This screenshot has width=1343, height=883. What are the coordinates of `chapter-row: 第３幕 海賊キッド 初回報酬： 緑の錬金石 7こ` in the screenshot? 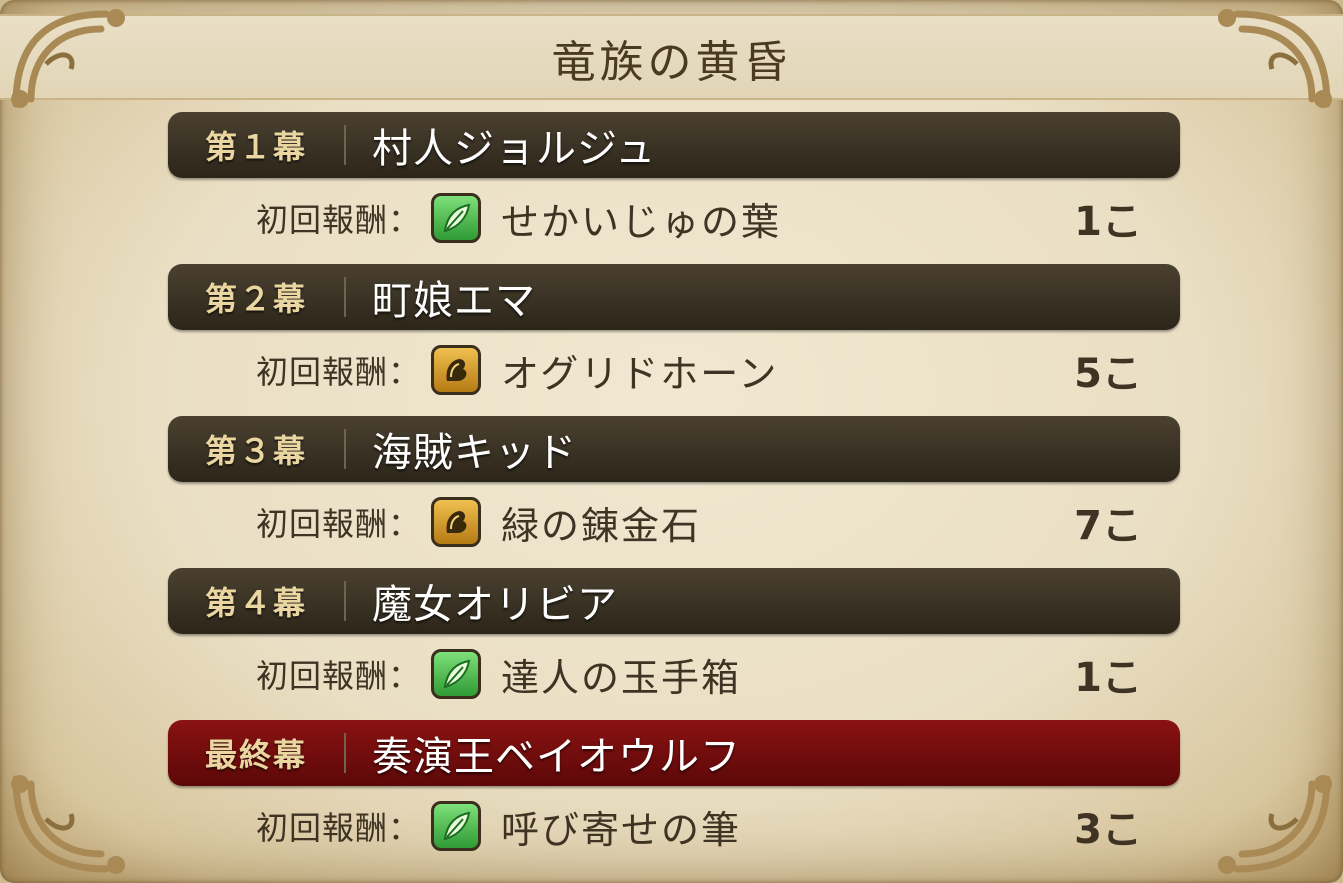 It's located at (674, 492).